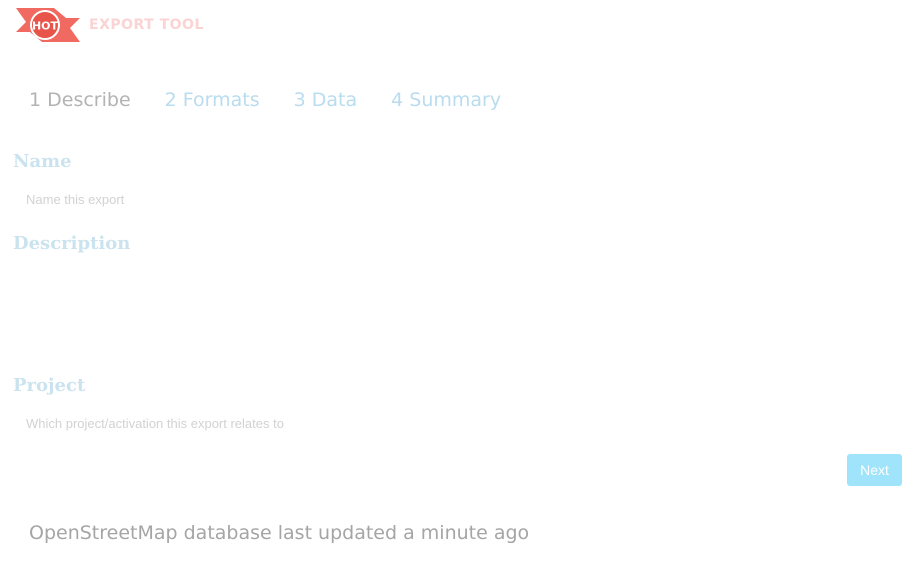  What do you see at coordinates (49, 385) in the screenshot?
I see `project-label: Project` at bounding box center [49, 385].